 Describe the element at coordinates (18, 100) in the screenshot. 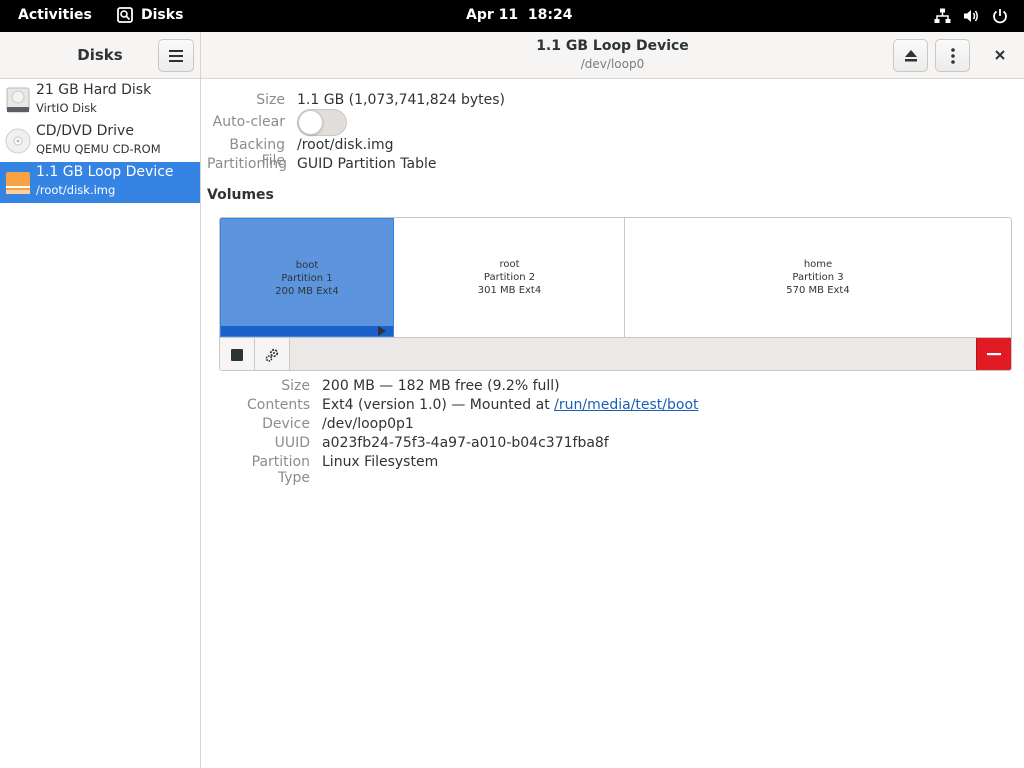

I see `hard-disk-icon` at that location.